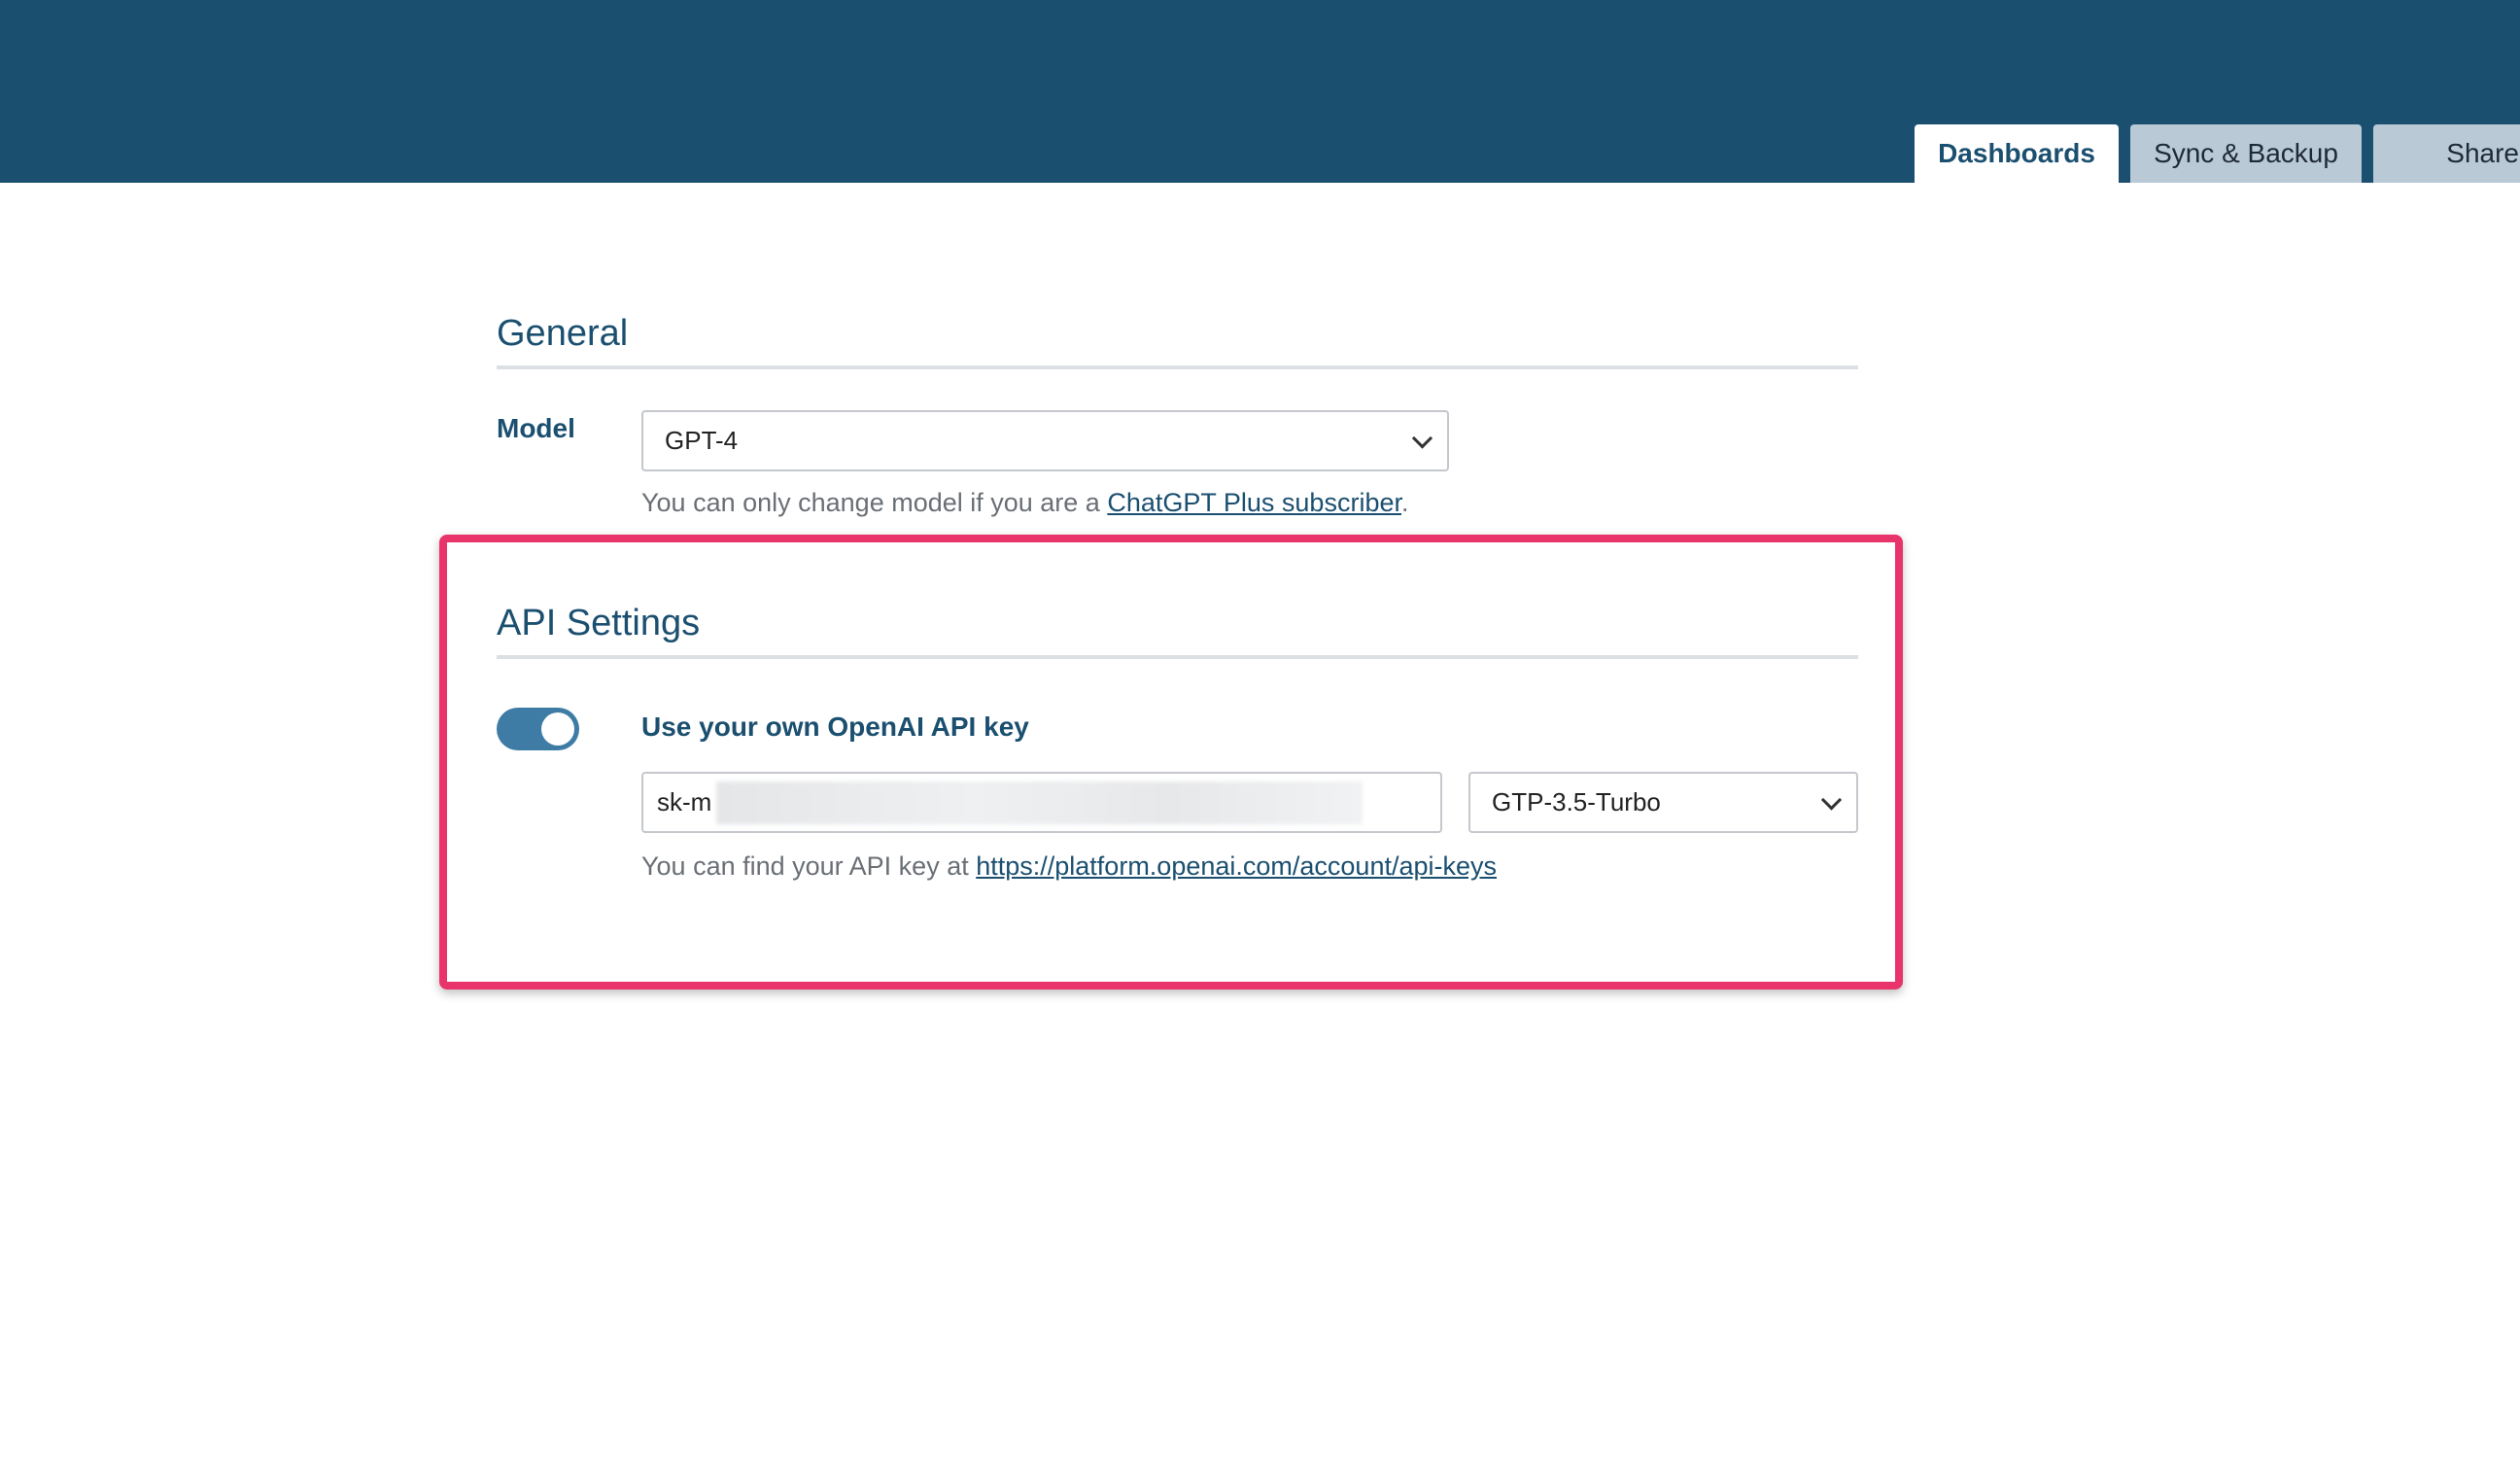 Image resolution: width=2520 pixels, height=1459 pixels. What do you see at coordinates (1045, 441) in the screenshot?
I see `model-select: GPT-4` at bounding box center [1045, 441].